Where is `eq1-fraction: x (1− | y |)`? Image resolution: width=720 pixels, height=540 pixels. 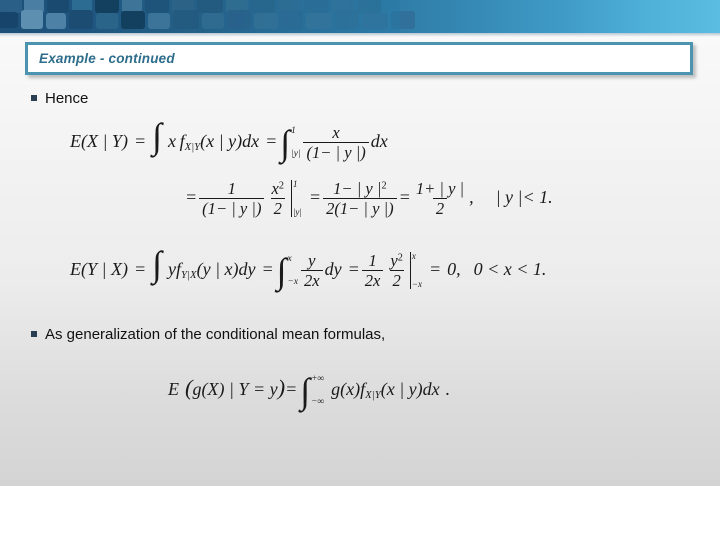
eq1-fraction: x (1− | y |) is located at coordinates (336, 142).